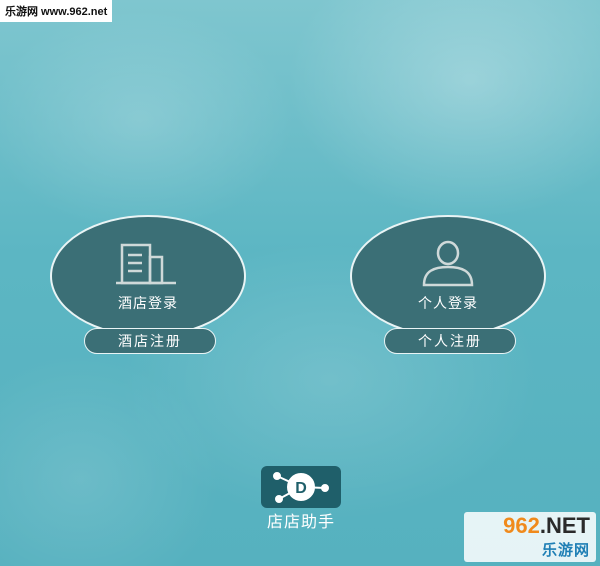  I want to click on hotel-login-button: 酒店登录, so click(148, 276).